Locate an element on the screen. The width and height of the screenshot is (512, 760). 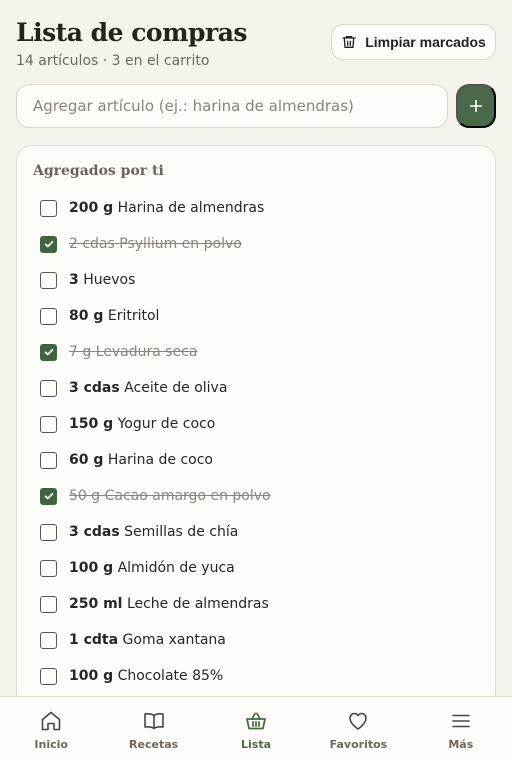
nav-label: Inicio is located at coordinates (51, 744).